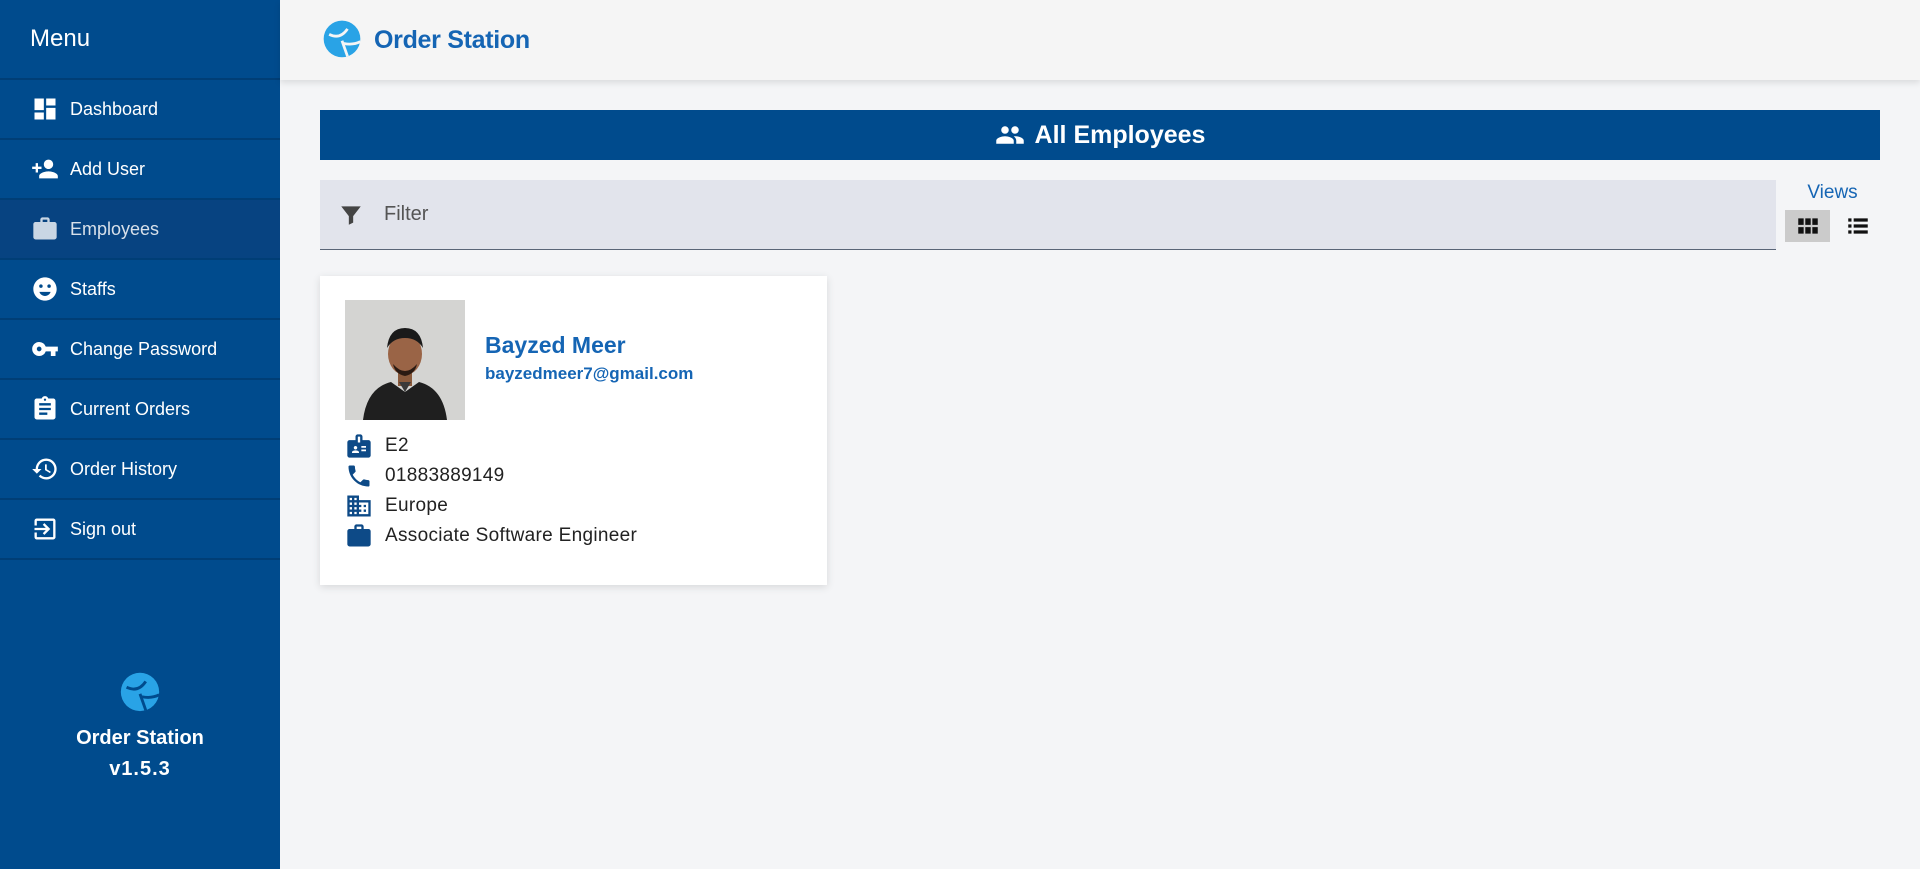 The width and height of the screenshot is (1920, 869). I want to click on list-view-icon, so click(1857, 226).